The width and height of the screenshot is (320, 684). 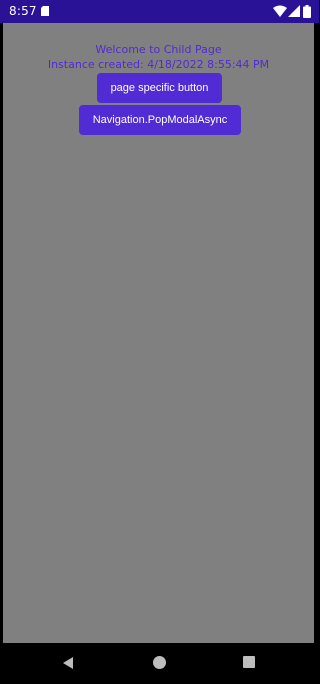 I want to click on system-navigation-bar, so click(x=159, y=663).